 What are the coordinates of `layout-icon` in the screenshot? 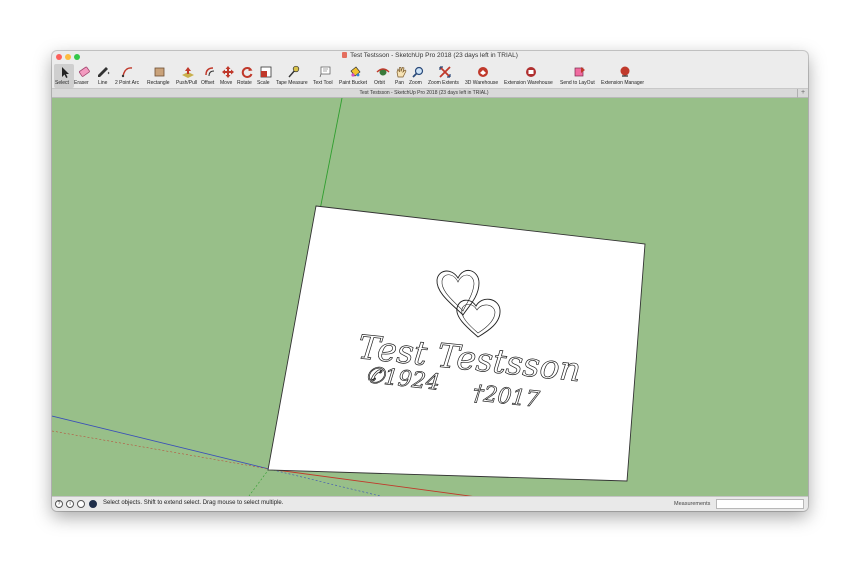 It's located at (579, 72).